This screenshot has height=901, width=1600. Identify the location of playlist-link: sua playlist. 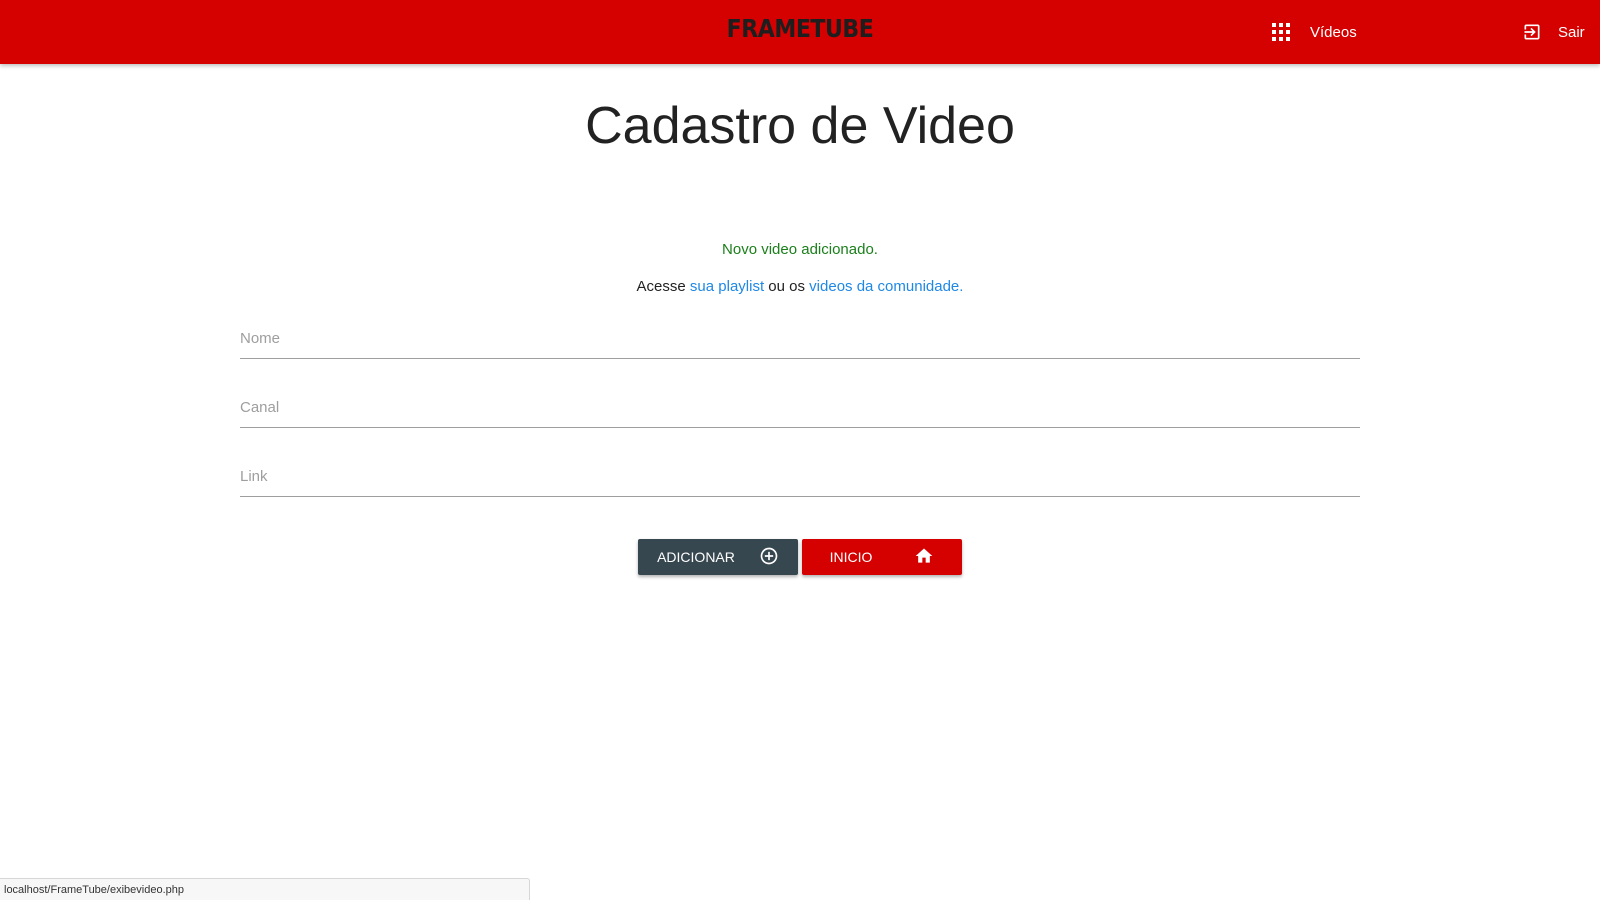
(727, 286).